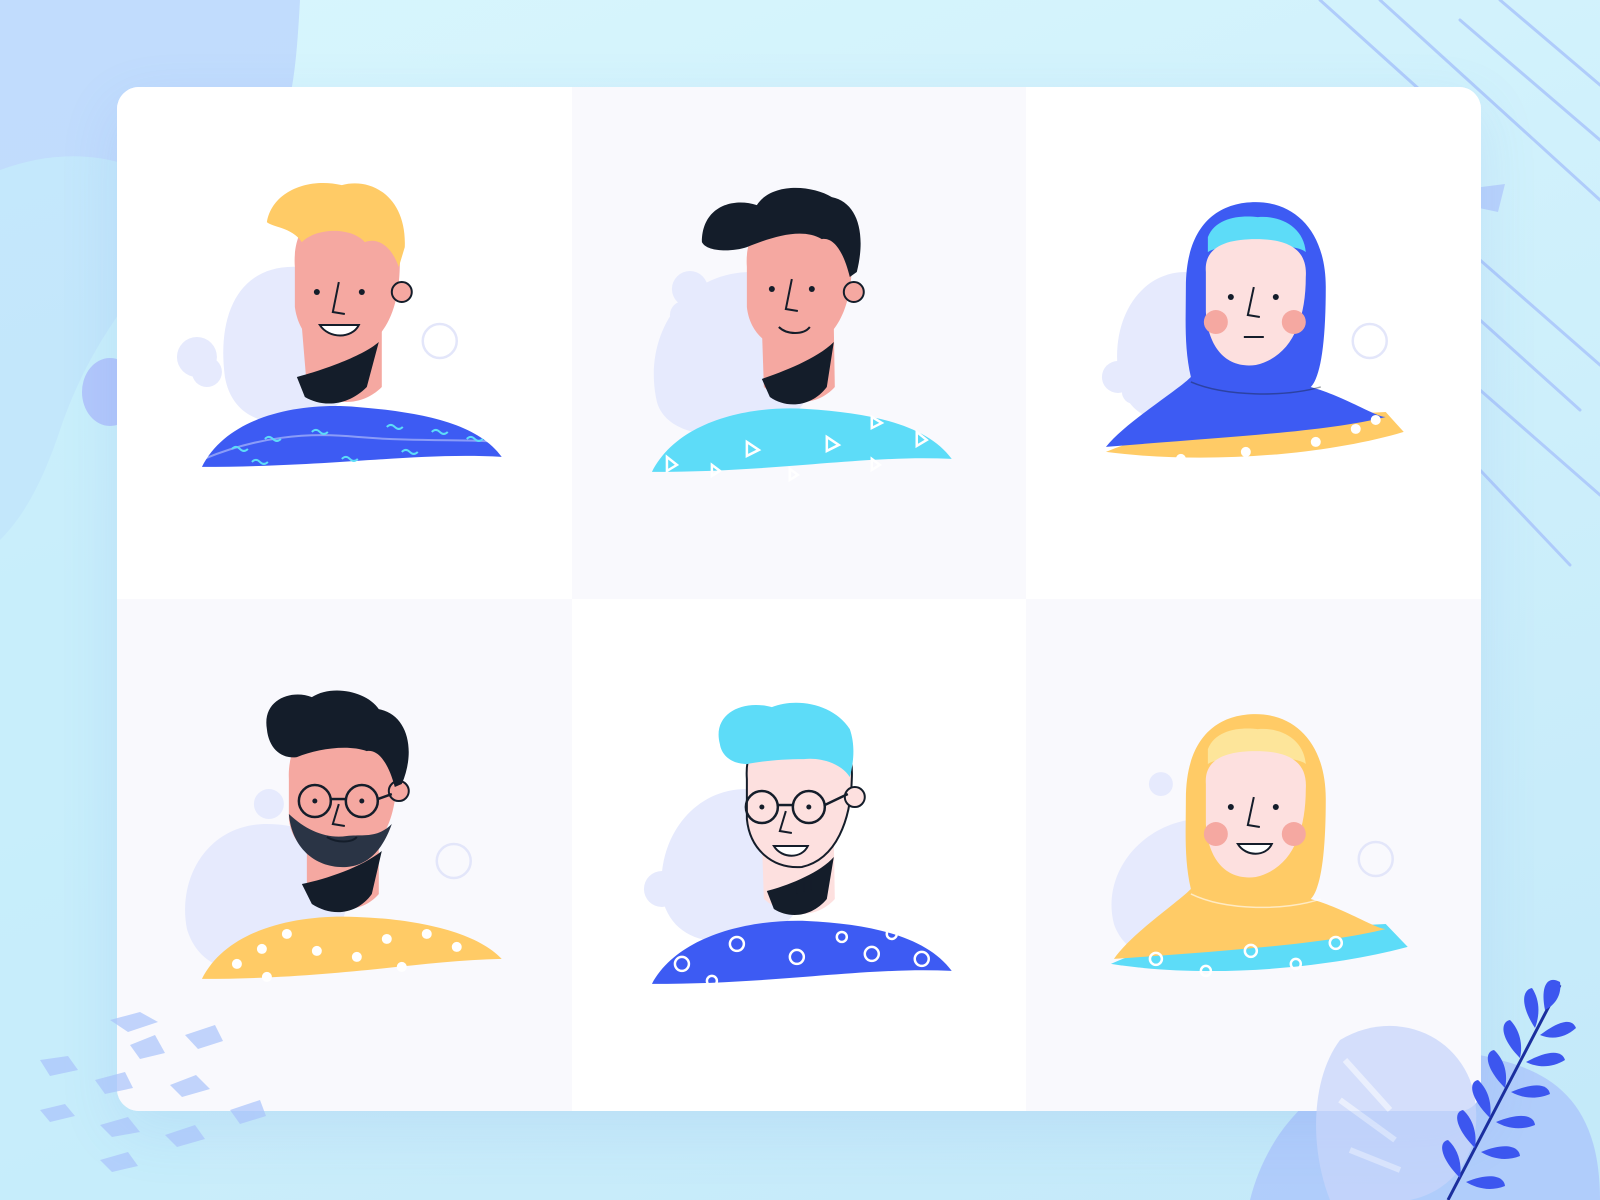 This screenshot has width=1600, height=1200. I want to click on avatar-cyan-hair-glasses-man, so click(797, 845).